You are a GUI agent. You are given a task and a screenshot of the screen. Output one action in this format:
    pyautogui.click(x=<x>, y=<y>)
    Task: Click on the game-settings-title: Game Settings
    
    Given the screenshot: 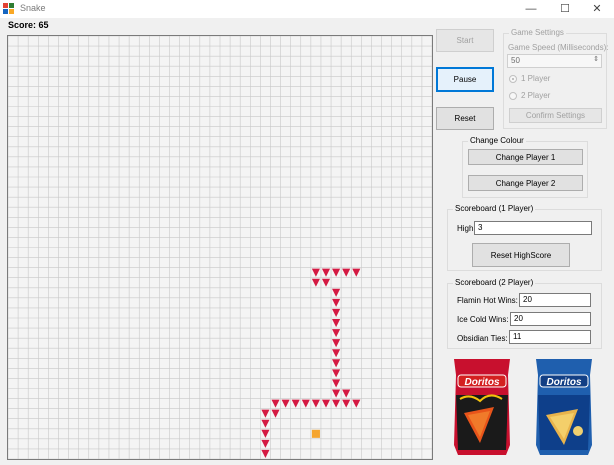 What is the action you would take?
    pyautogui.click(x=537, y=32)
    